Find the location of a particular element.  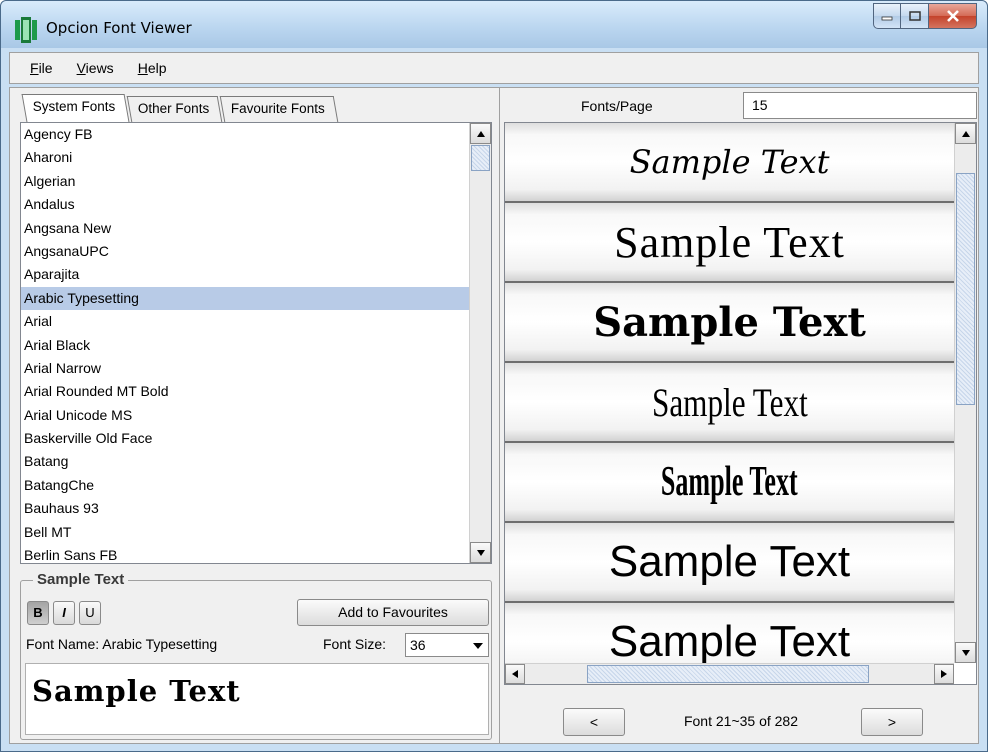

sample-text-legend: Sample Text is located at coordinates (81, 579).